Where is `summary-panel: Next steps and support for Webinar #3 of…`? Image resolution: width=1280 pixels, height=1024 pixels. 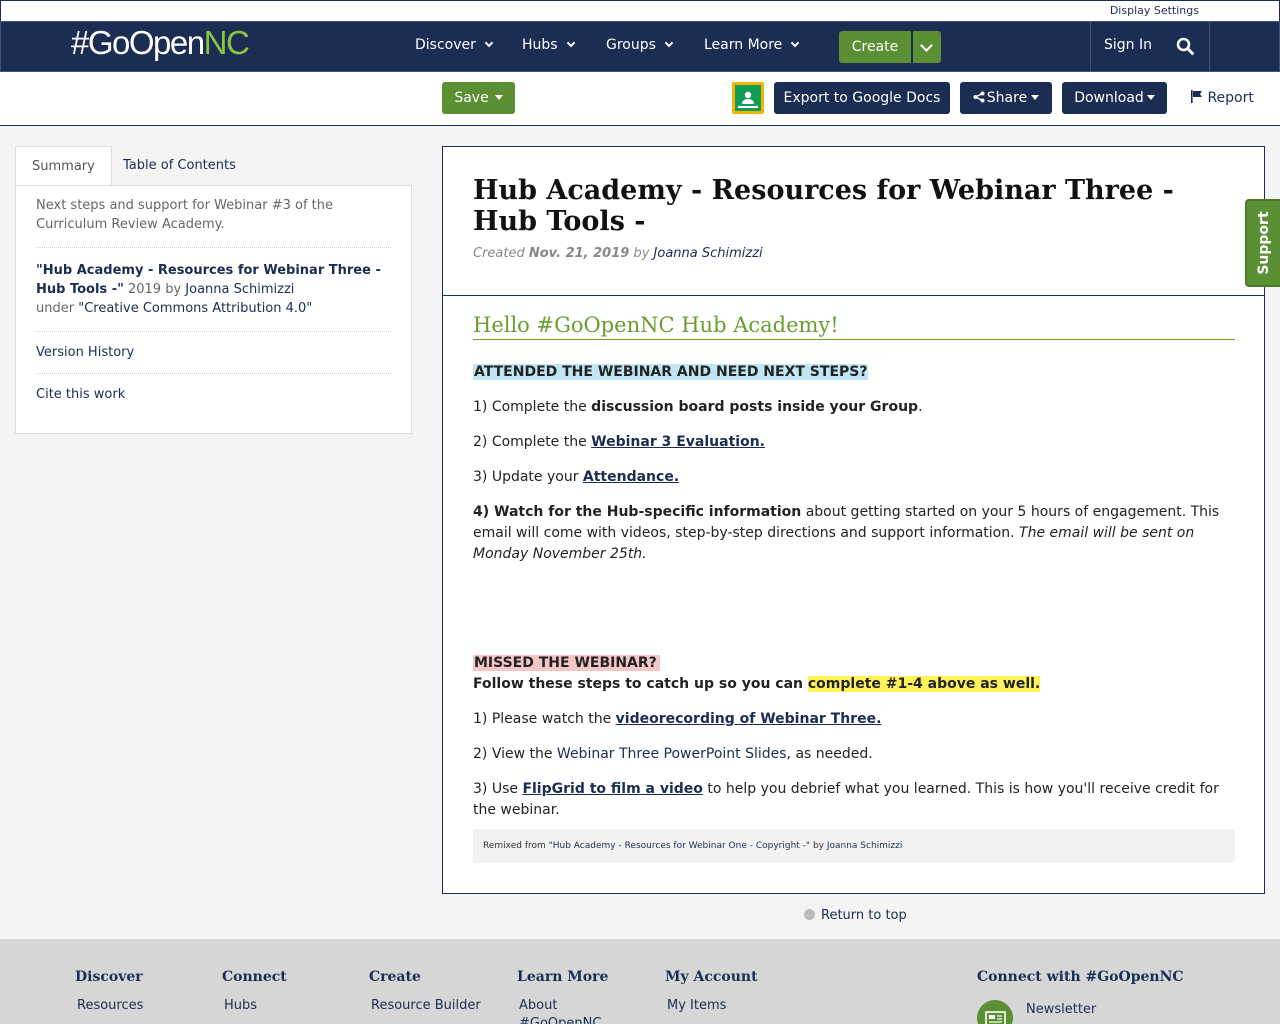
summary-panel: Next steps and support for Webinar #3 of… is located at coordinates (213, 309).